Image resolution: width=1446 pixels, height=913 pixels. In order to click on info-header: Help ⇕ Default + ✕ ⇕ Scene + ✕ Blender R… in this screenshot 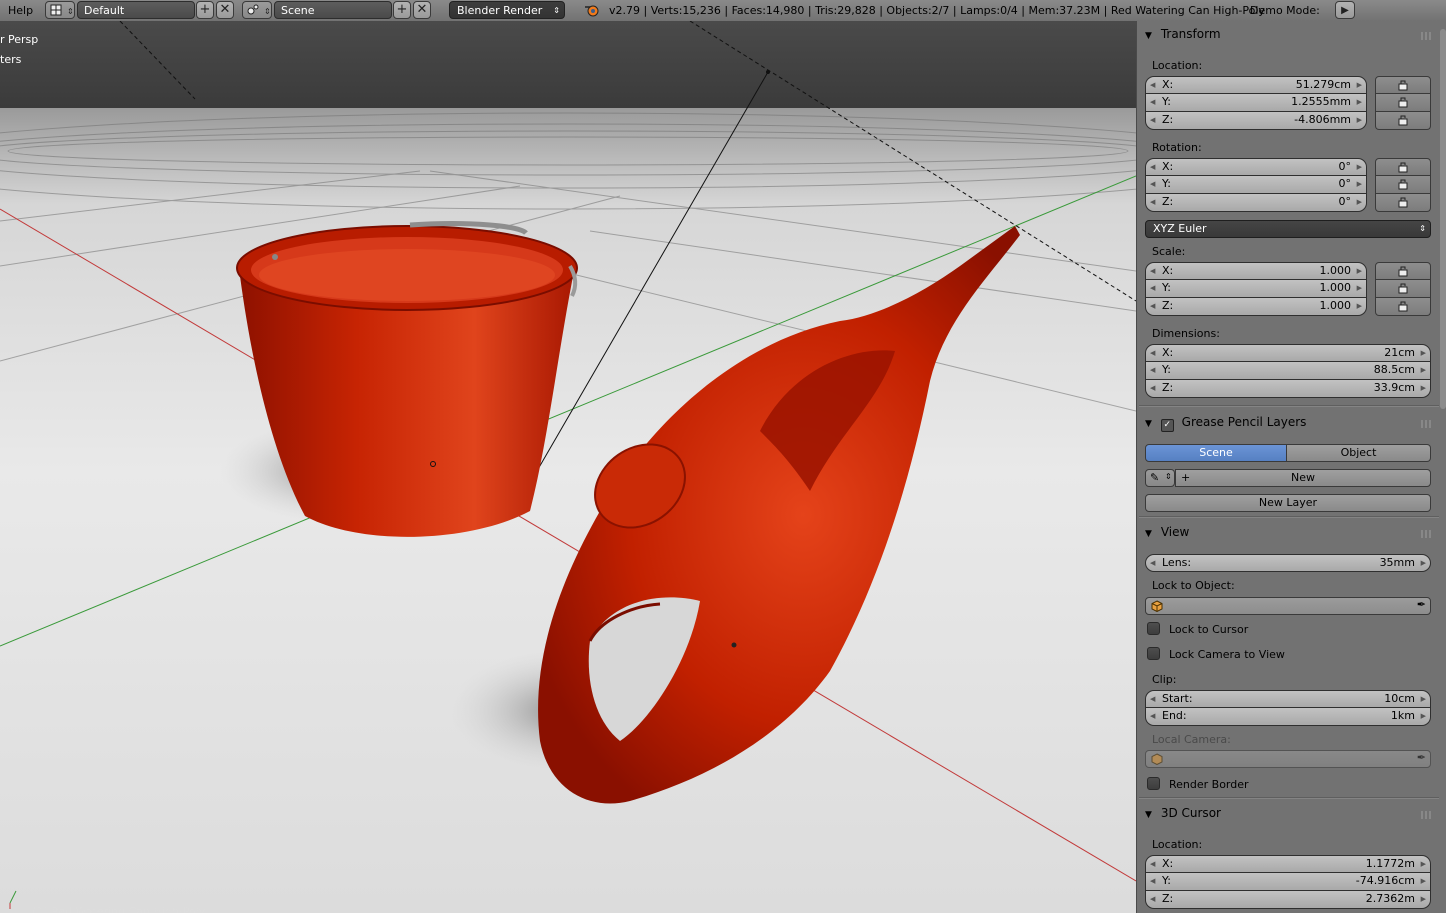, I will do `click(723, 11)`.